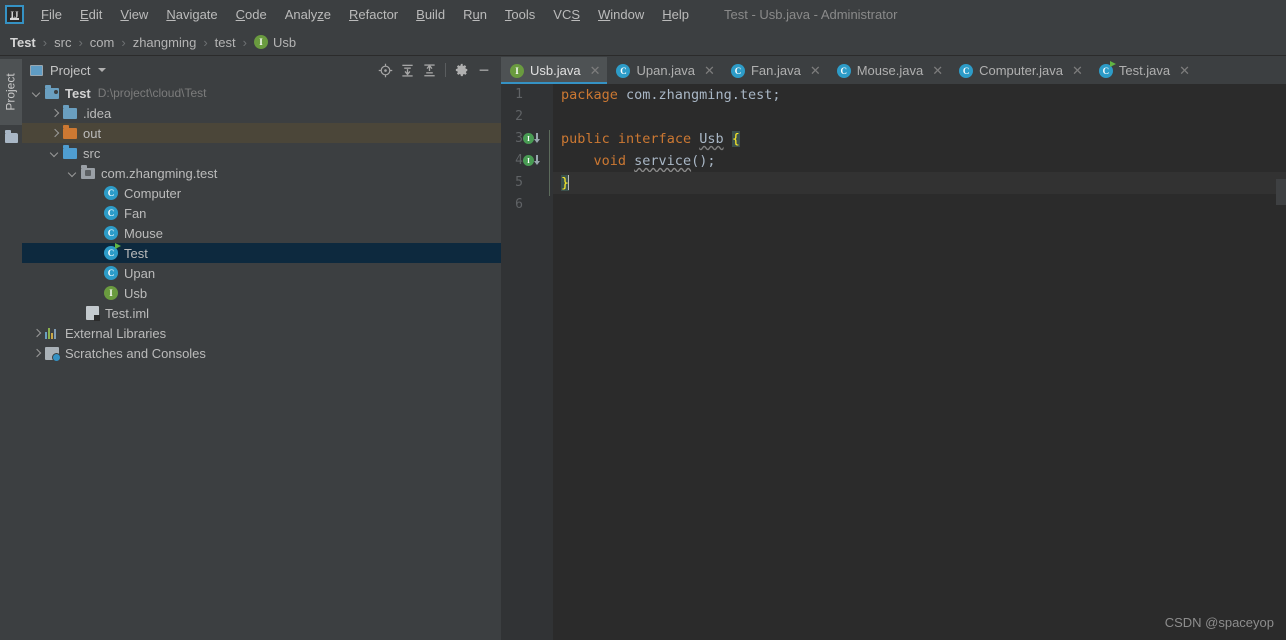 The width and height of the screenshot is (1286, 640). I want to click on package-icon, so click(88, 171).